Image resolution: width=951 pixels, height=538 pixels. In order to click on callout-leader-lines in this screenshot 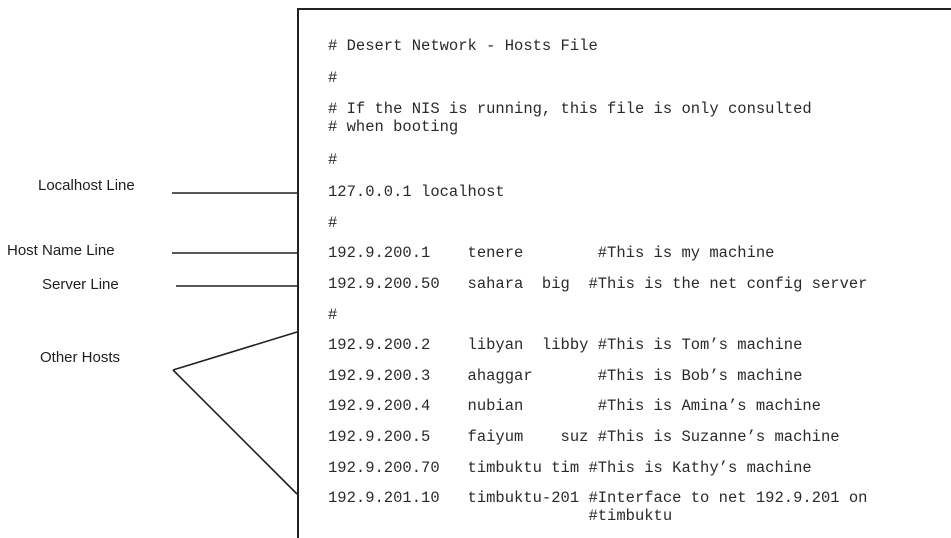, I will do `click(235, 343)`.